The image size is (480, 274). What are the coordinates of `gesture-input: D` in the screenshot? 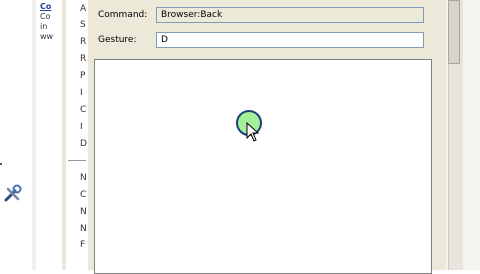 It's located at (290, 40).